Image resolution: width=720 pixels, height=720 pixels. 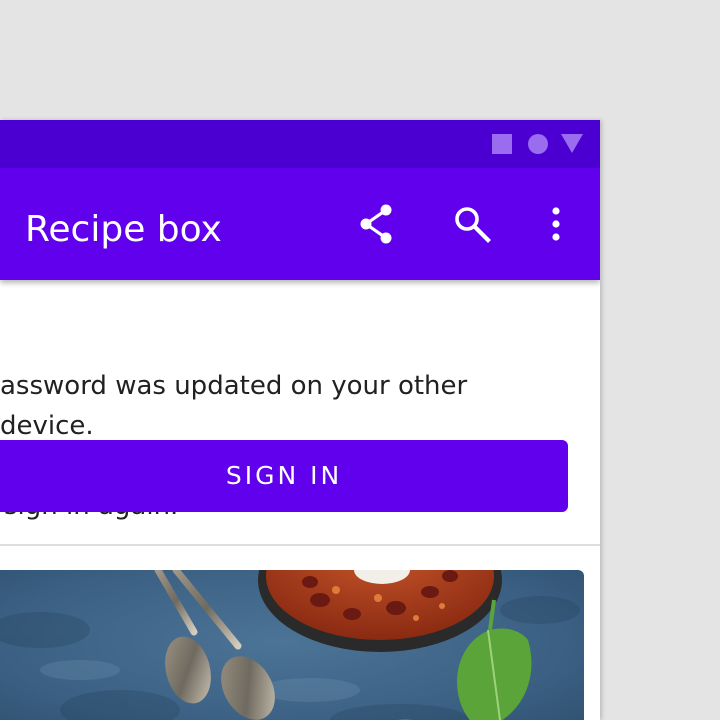 I want to click on app-title: Recipe box, so click(x=123, y=229).